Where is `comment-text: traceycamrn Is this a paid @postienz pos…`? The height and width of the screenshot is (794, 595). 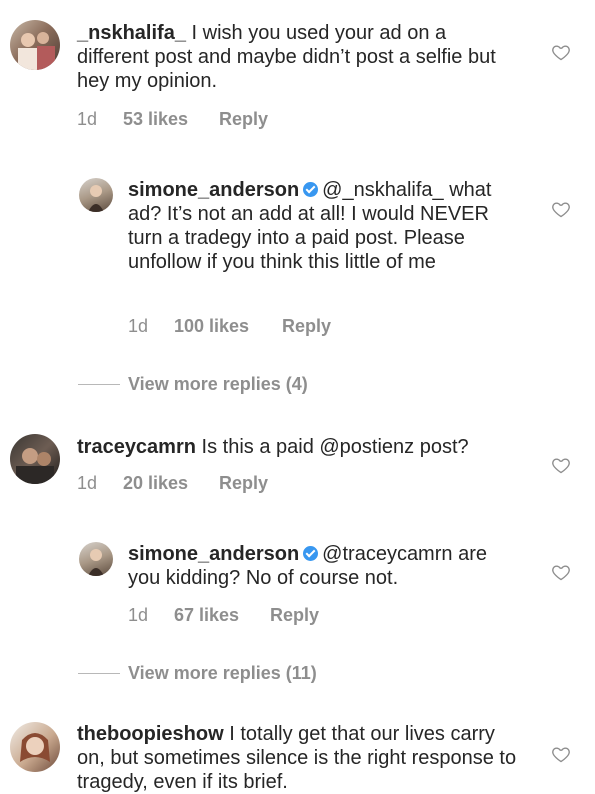
comment-text: traceycamrn Is this a paid @postienz pos… is located at coordinates (302, 447).